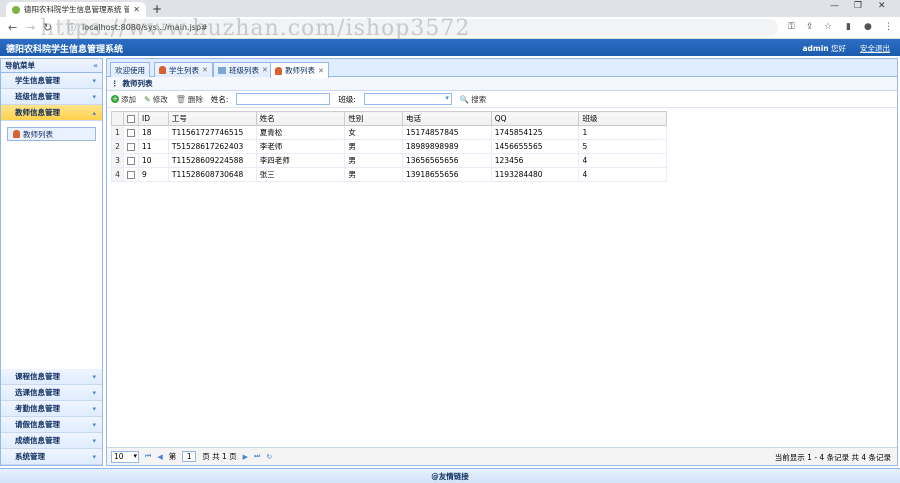 This screenshot has height=483, width=900. I want to click on sidebar-item-teacher: 教师信息管理 ▴, so click(51, 113).